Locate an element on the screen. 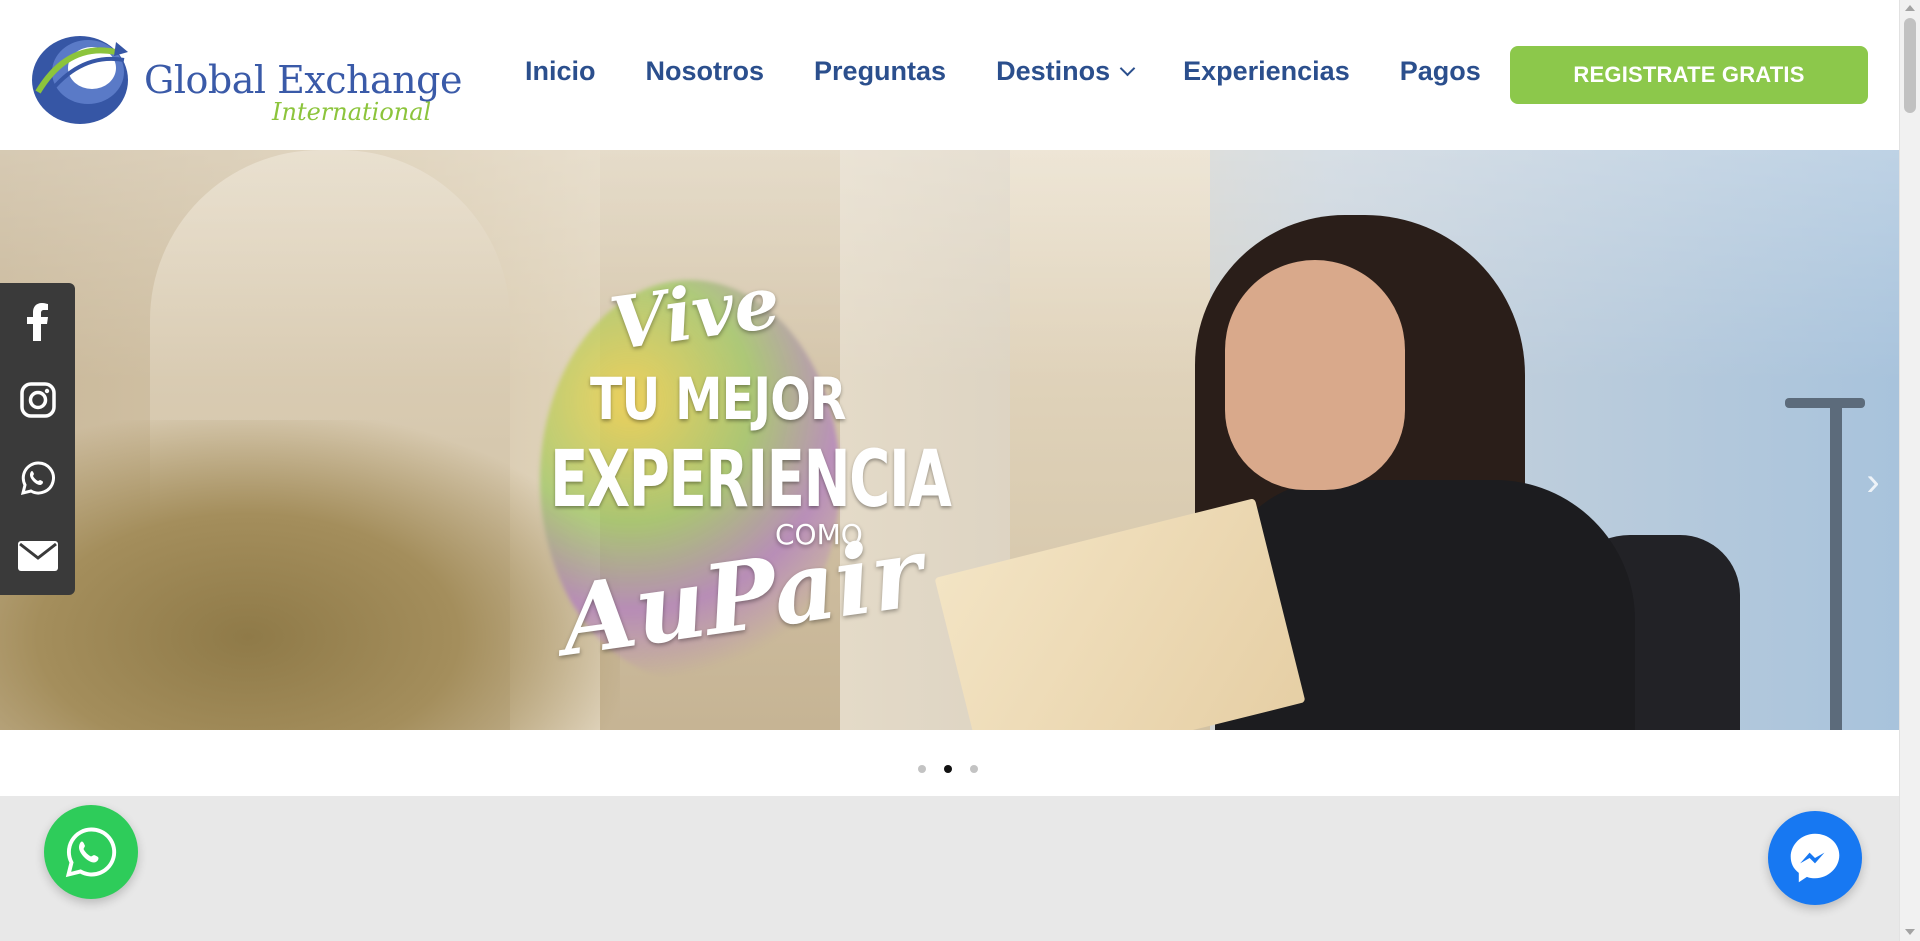 The image size is (1920, 941). logo-subtitle: International is located at coordinates (352, 112).